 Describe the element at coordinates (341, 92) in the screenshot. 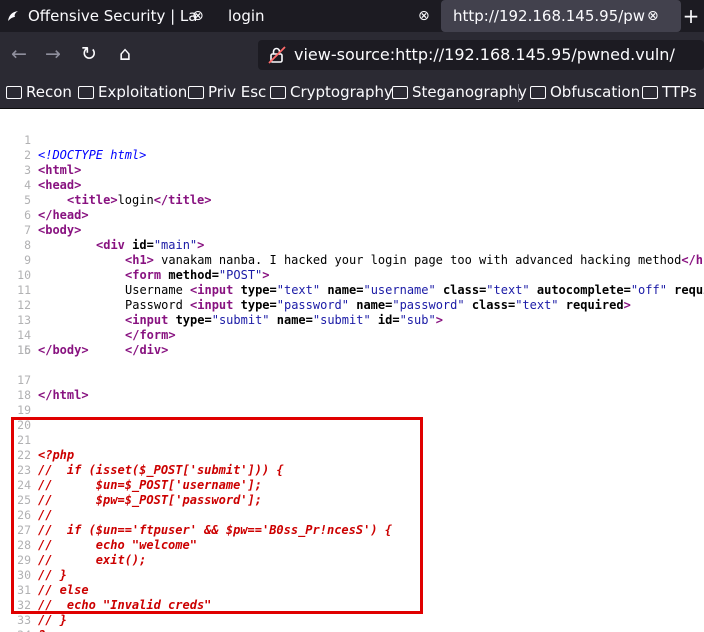

I see `bookmark-label: Cryptography` at that location.